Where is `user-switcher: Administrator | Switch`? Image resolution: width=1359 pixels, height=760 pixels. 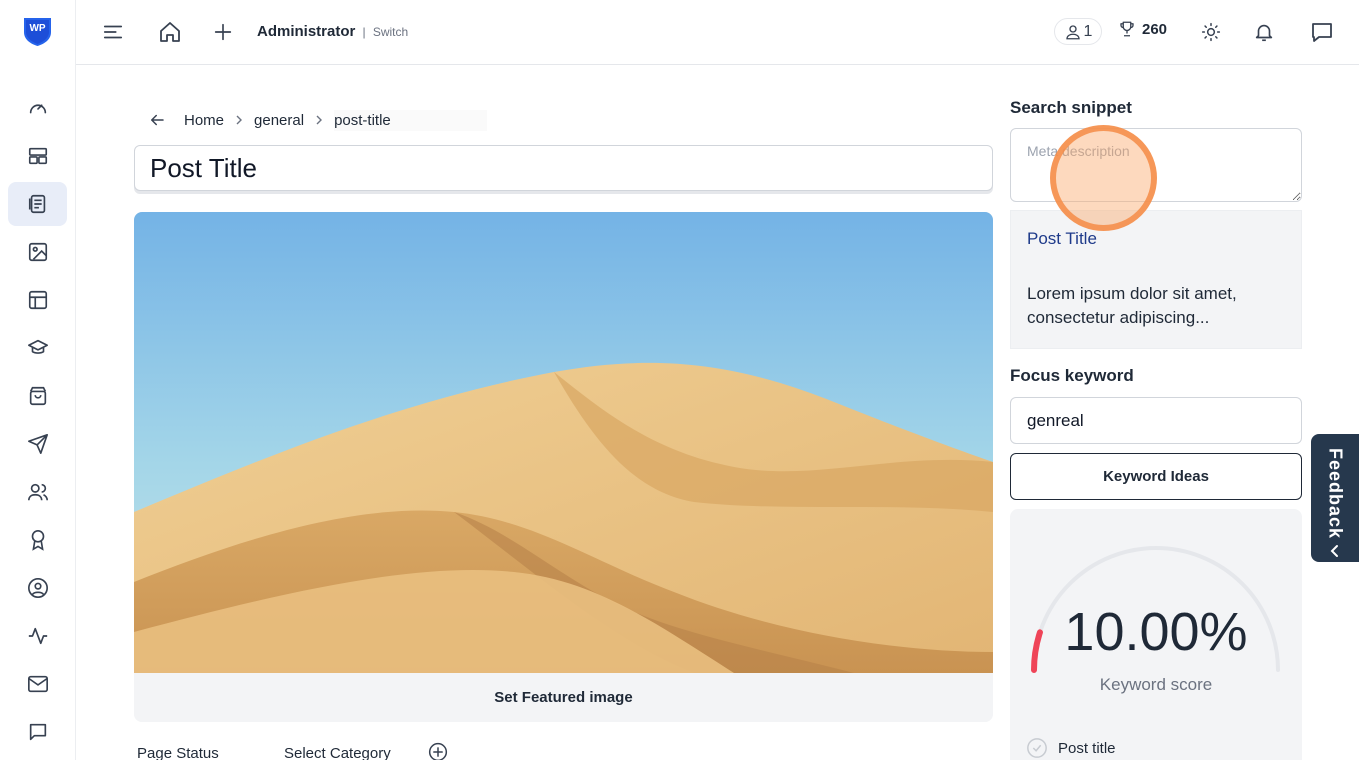
user-switcher: Administrator | Switch is located at coordinates (332, 31).